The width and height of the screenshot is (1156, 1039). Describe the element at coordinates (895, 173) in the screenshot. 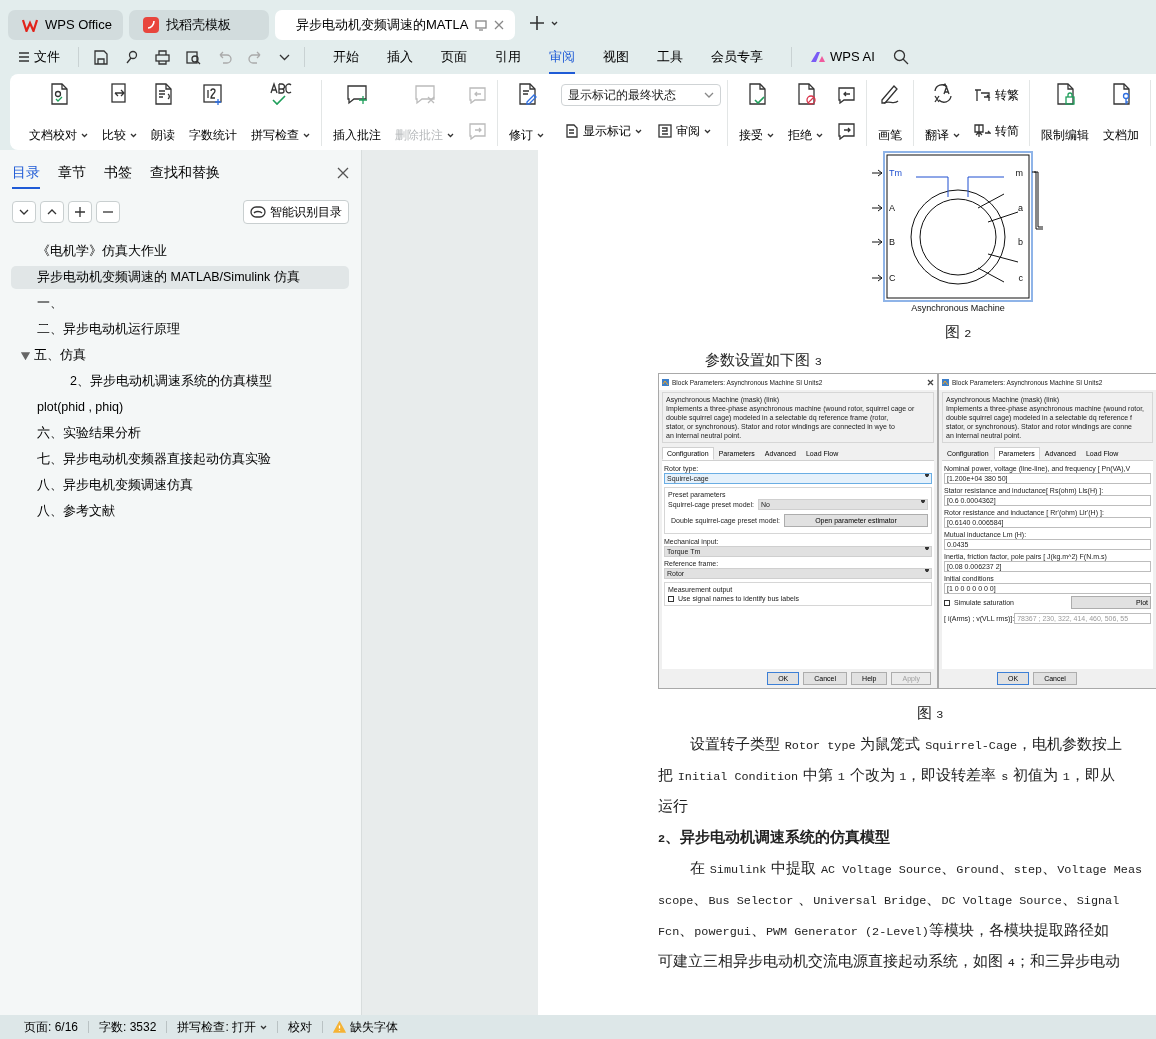

I see `port-label: Tm` at that location.